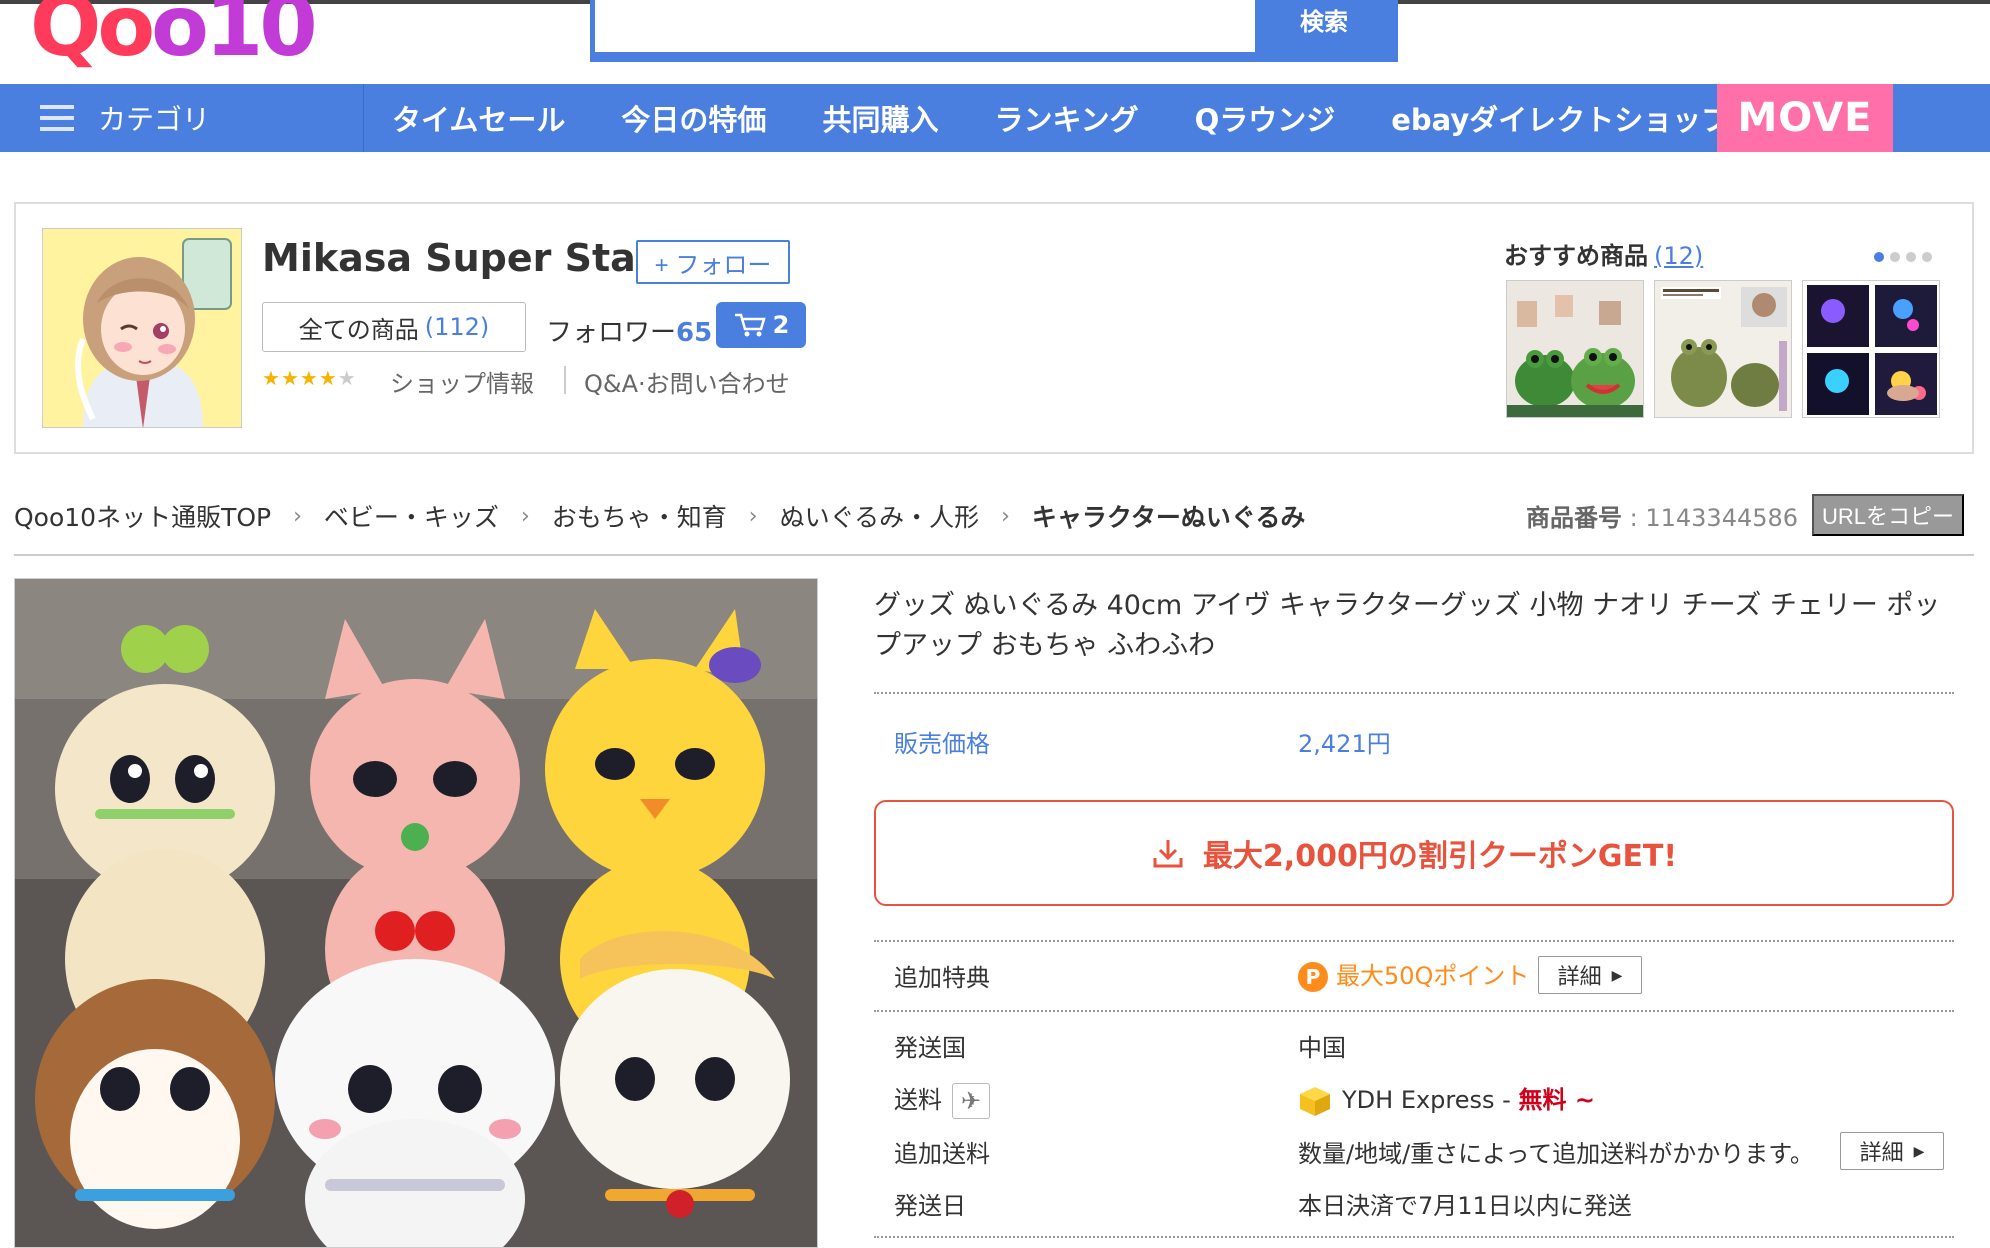  What do you see at coordinates (1169, 516) in the screenshot?
I see `breadcrumb-character-plush: キャラクターぬいぐるみ` at bounding box center [1169, 516].